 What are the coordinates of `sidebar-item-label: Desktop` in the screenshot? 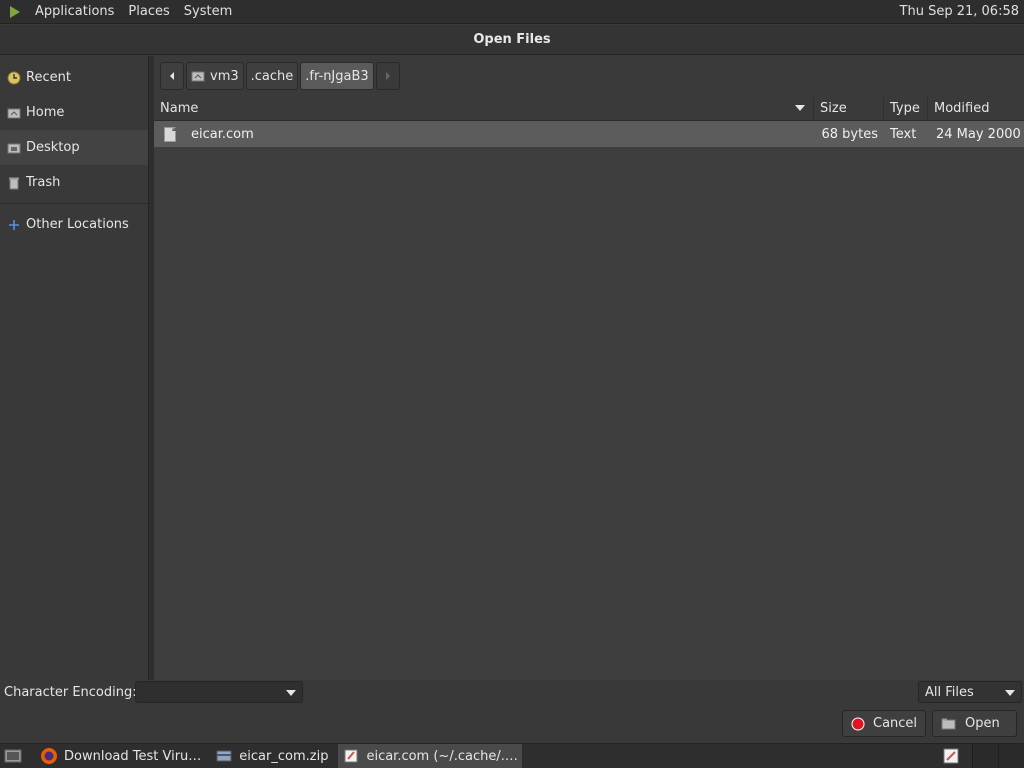 It's located at (53, 147).